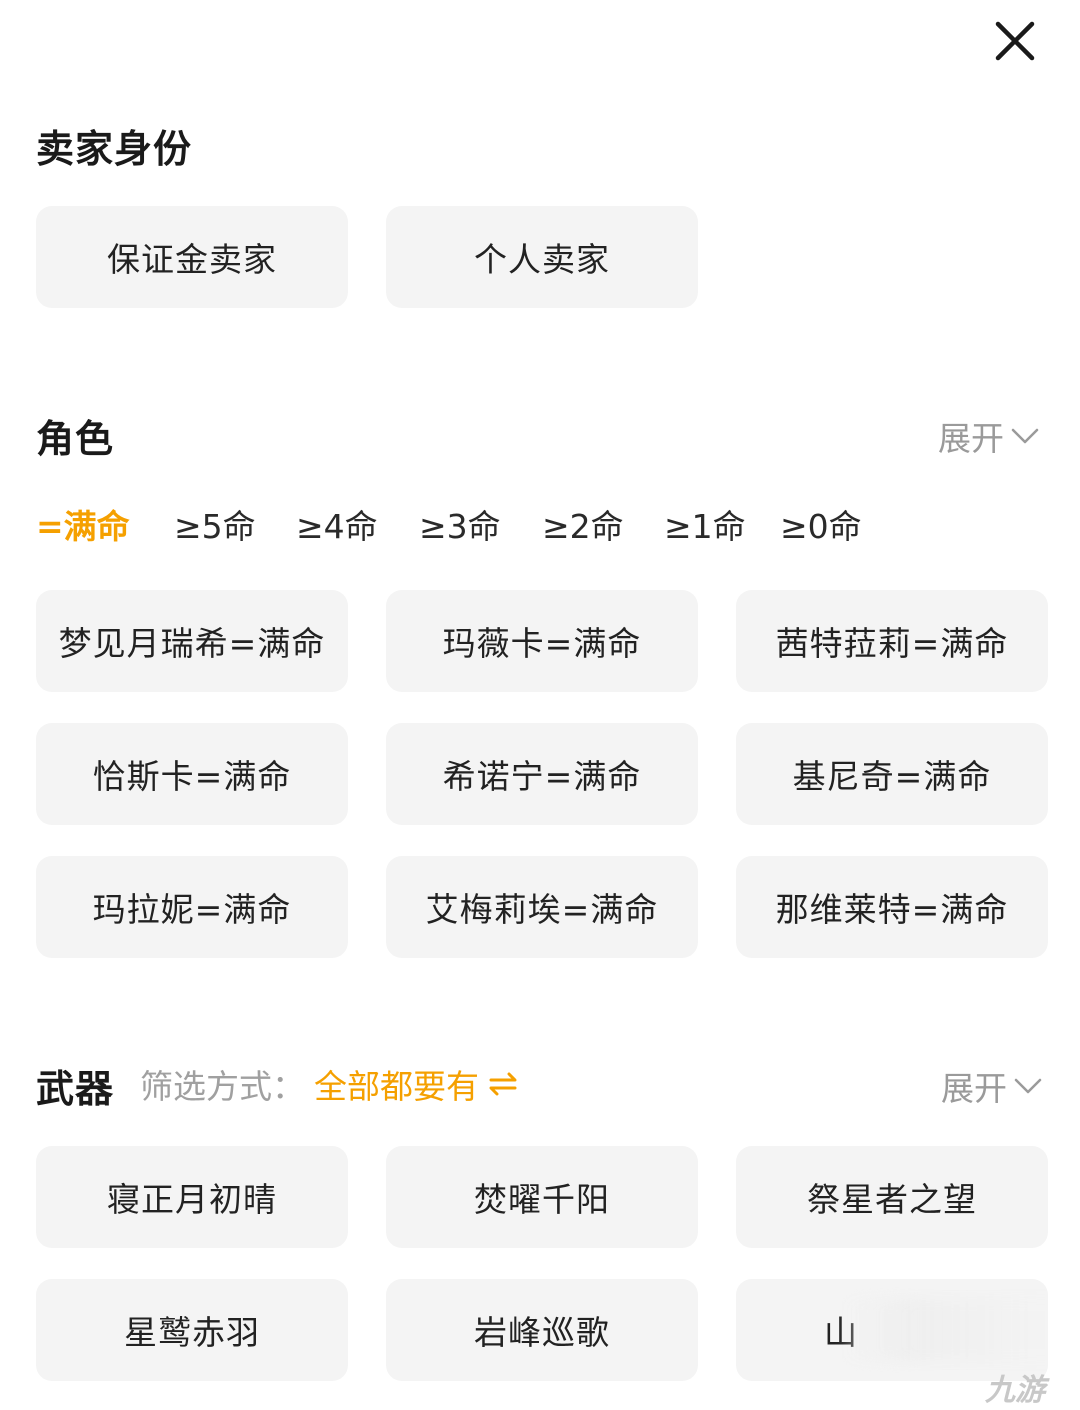 The height and width of the screenshot is (1410, 1080). I want to click on level-filter-5: ≥5命, so click(215, 524).